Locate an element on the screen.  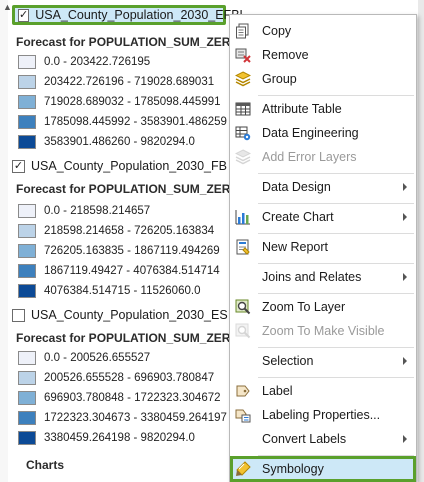
table-icon is located at coordinates (243, 109).